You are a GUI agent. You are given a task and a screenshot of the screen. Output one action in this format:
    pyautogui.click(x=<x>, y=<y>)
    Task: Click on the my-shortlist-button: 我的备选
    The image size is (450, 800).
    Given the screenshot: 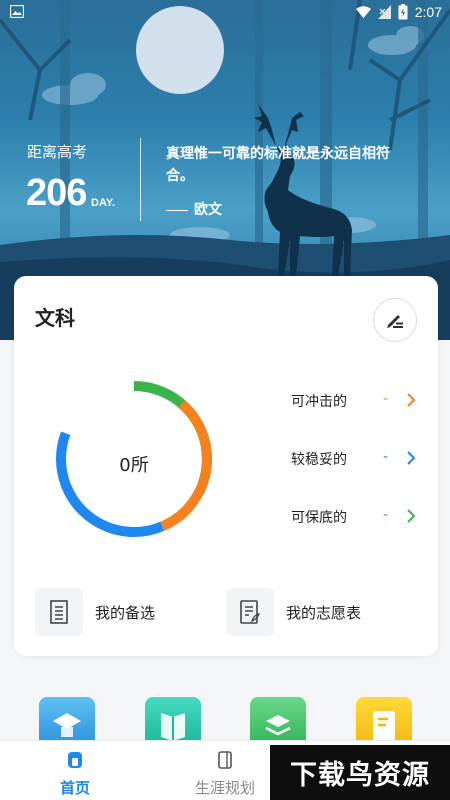 What is the action you would take?
    pyautogui.click(x=95, y=612)
    